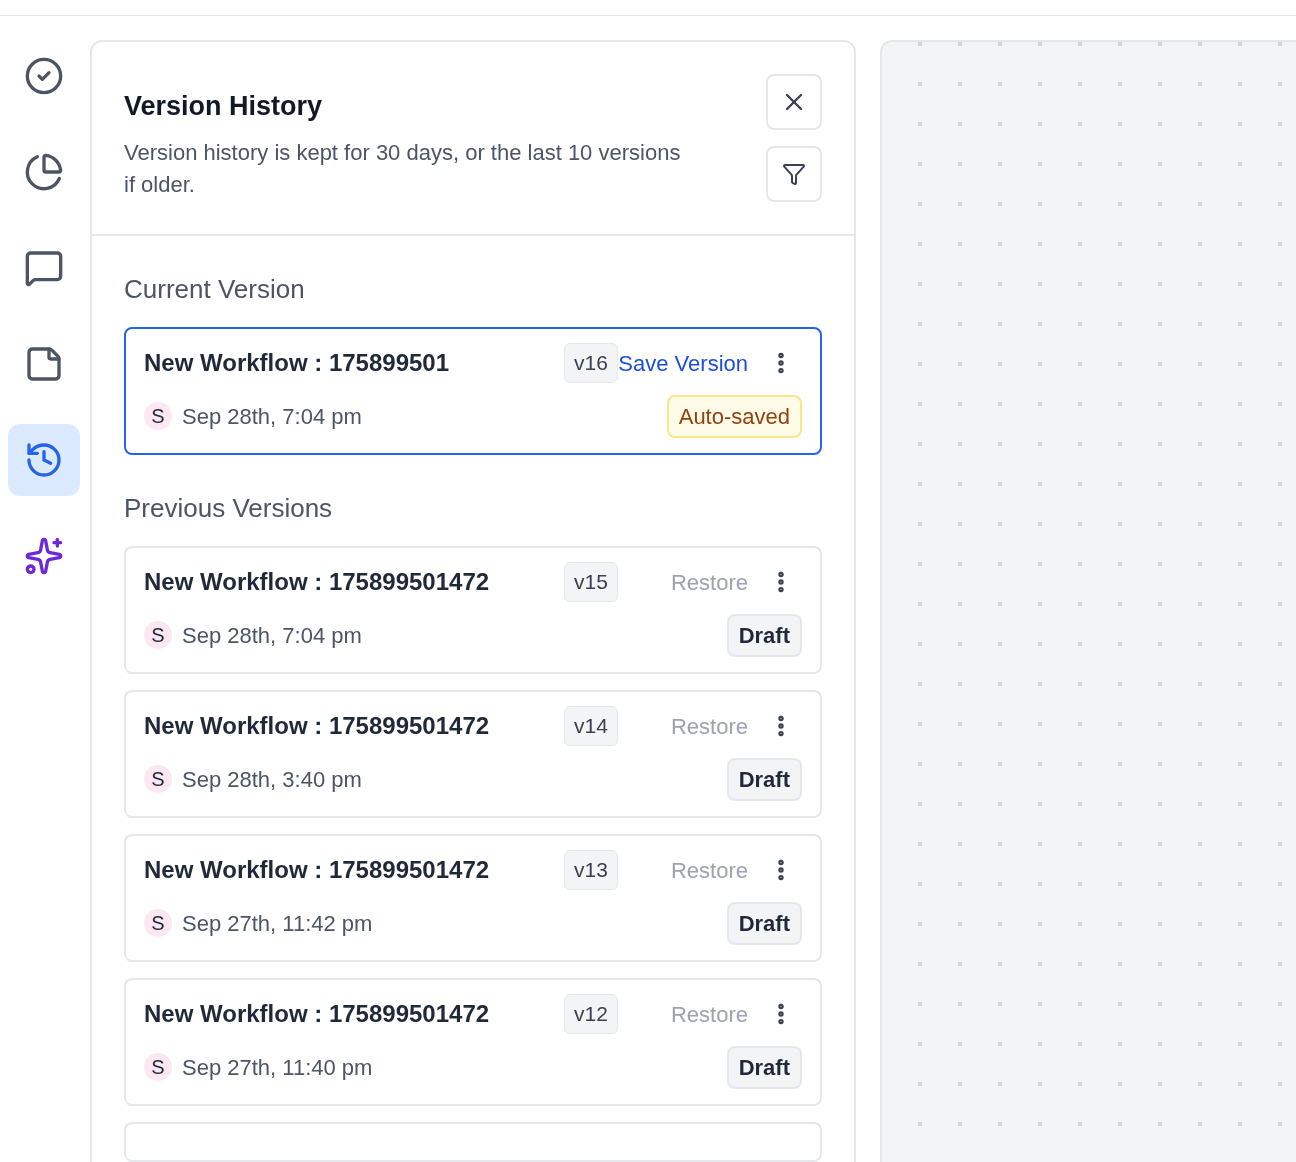  Describe the element at coordinates (473, 610) in the screenshot. I see `version-card: New Workflow : 175899501472 v15 Restore S Sep 28th, 7:04 pm Draft` at that location.